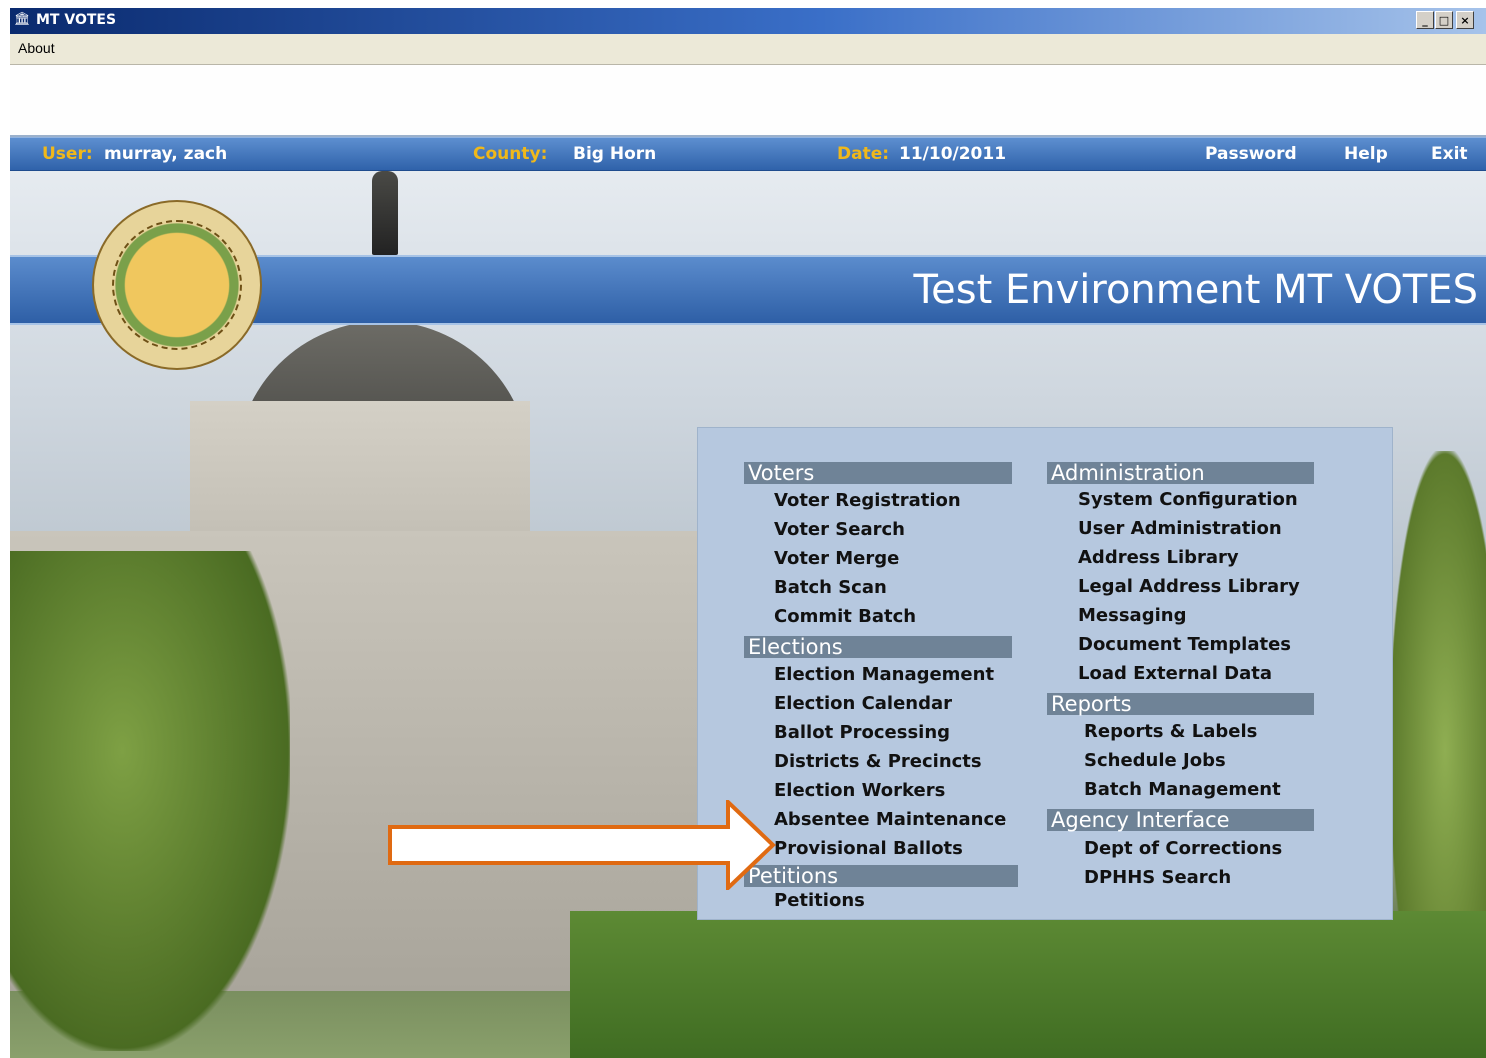  Describe the element at coordinates (863, 703) in the screenshot. I see `menu-item-election-calendar: Election Calendar` at that location.